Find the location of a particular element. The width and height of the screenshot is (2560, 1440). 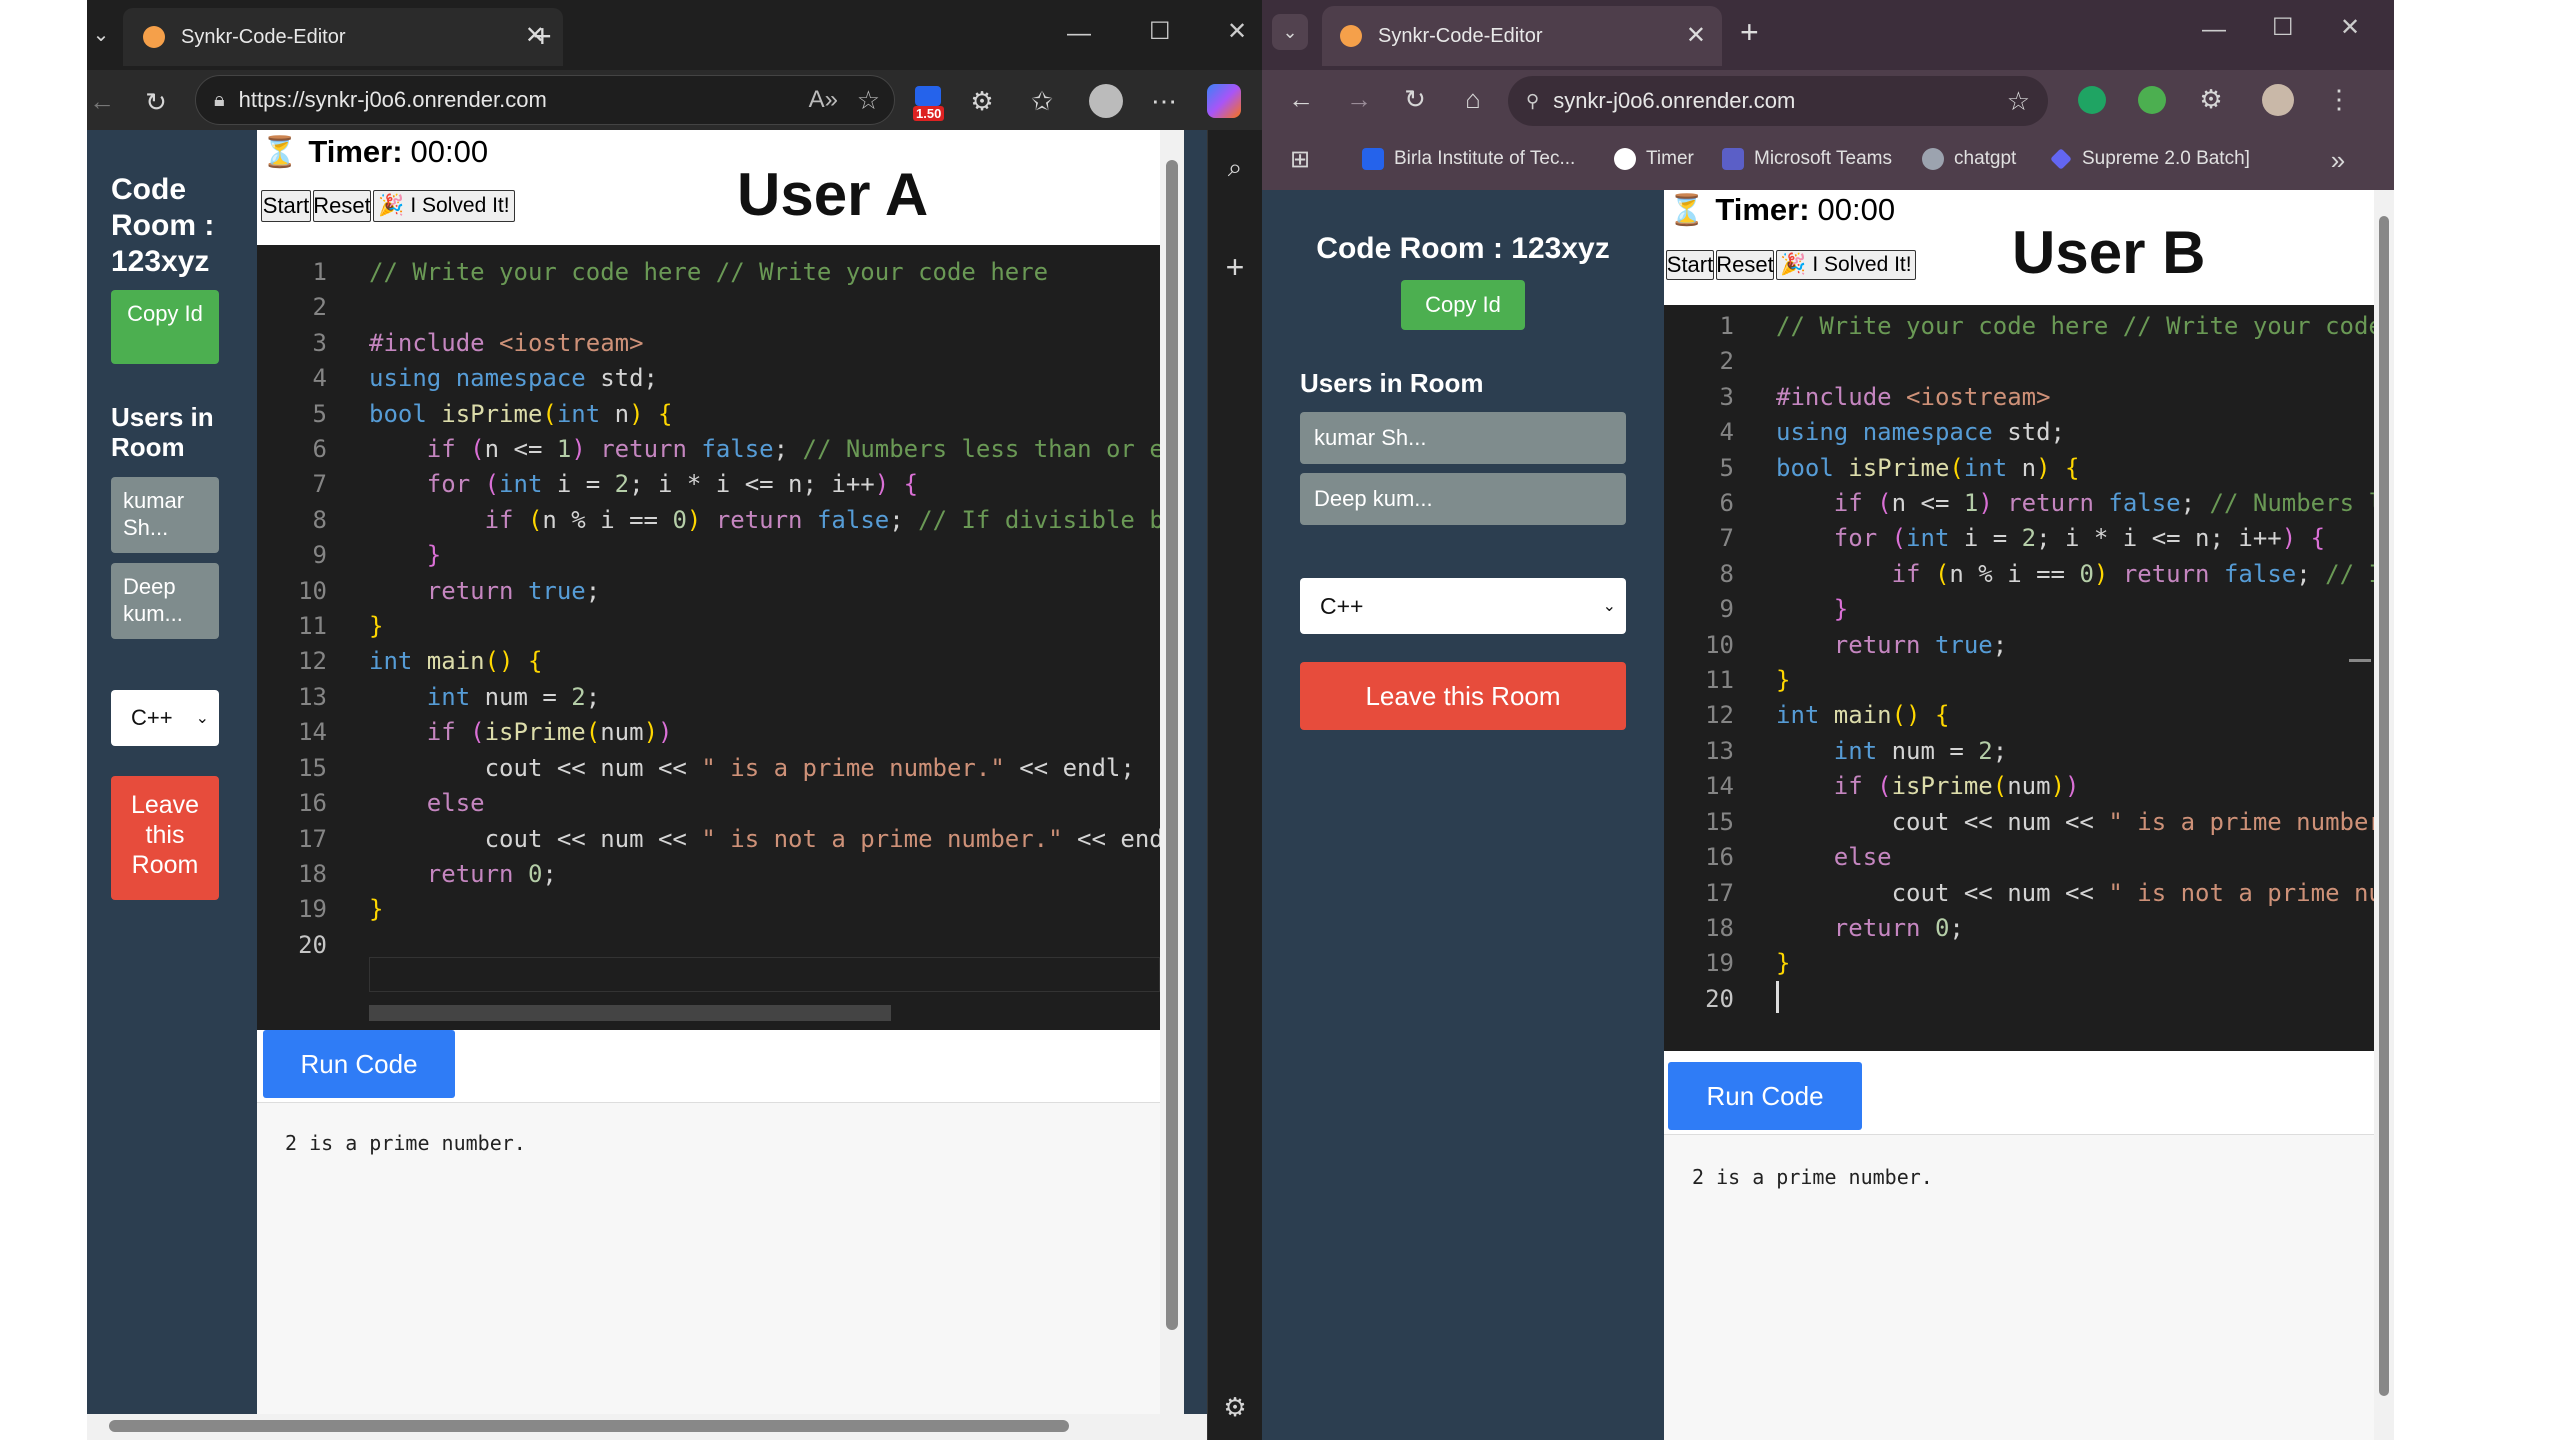

settings-gear-icon: ⚙ is located at coordinates (1235, 1407).